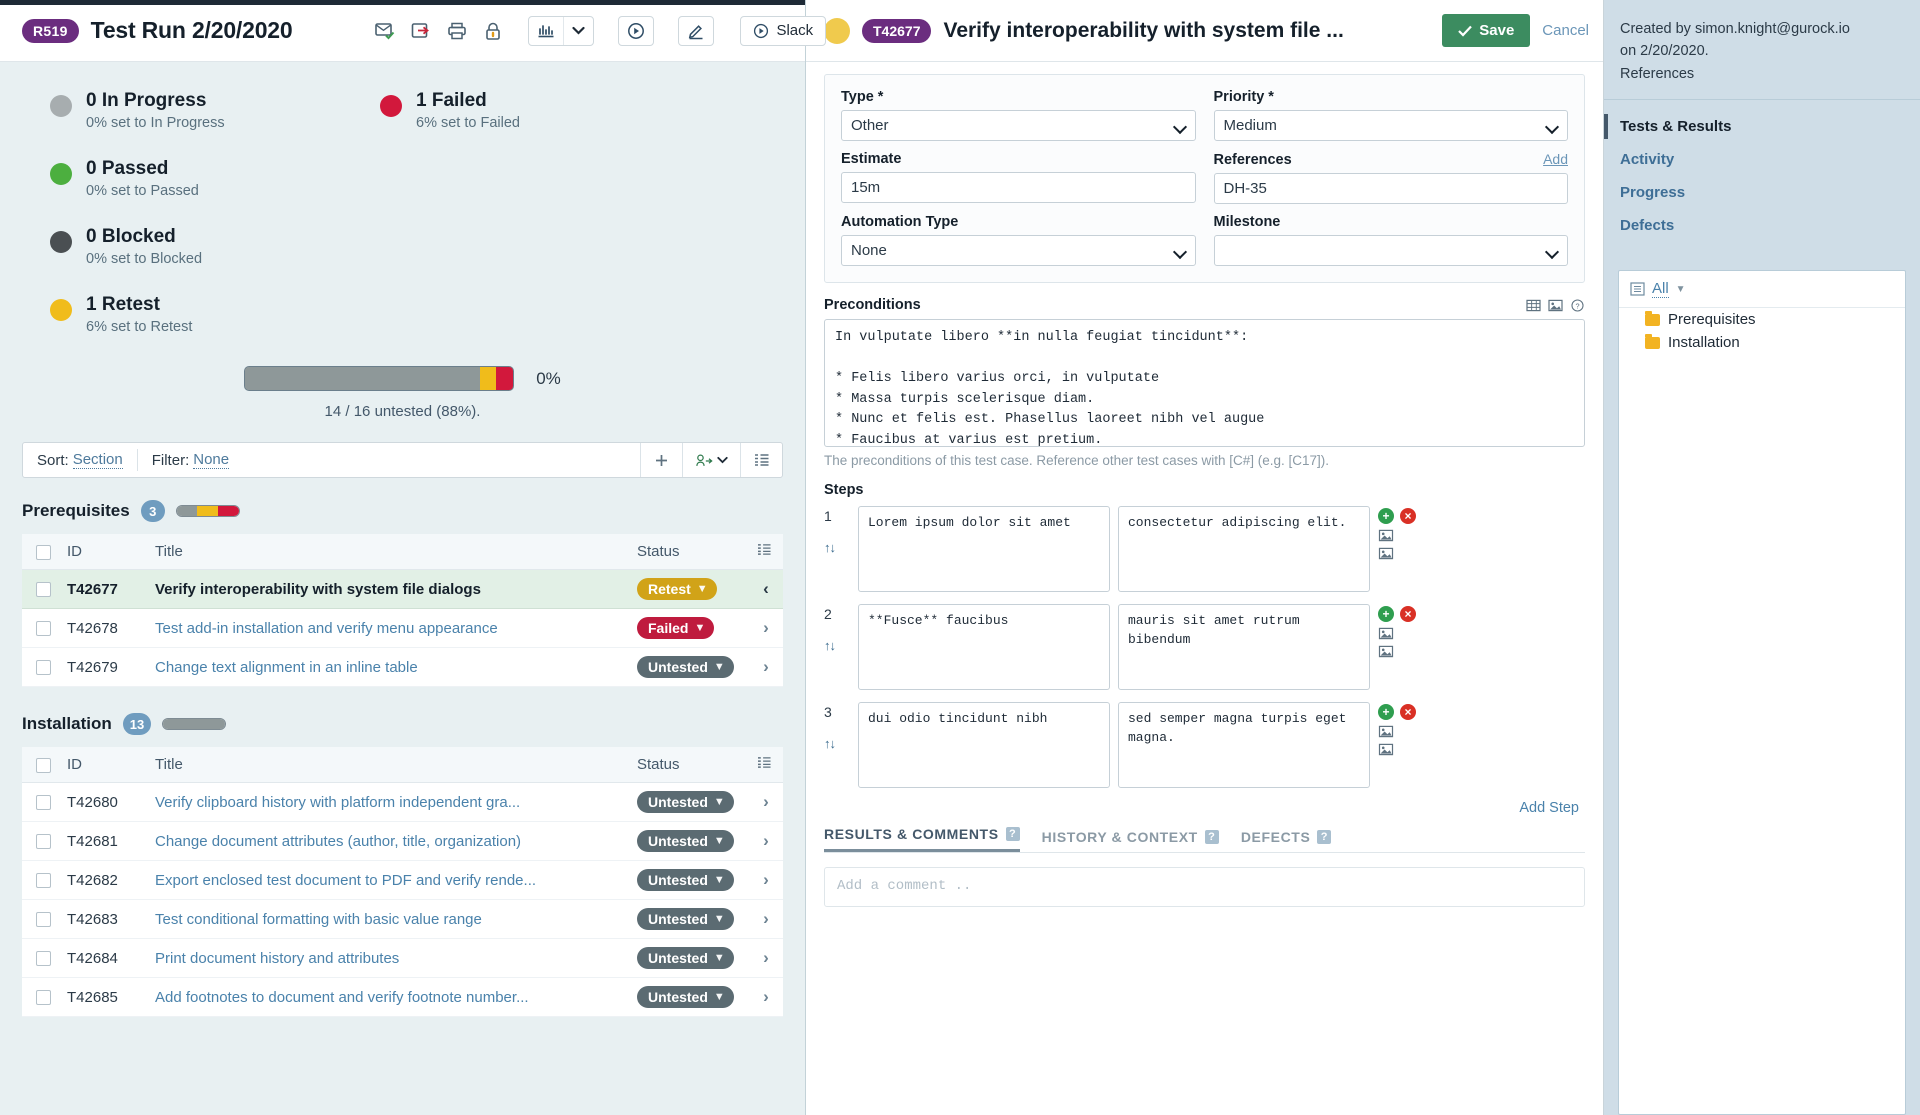 The image size is (1920, 1115). Describe the element at coordinates (984, 745) in the screenshot. I see `step-description-input: dui odio tincidunt nibh` at that location.